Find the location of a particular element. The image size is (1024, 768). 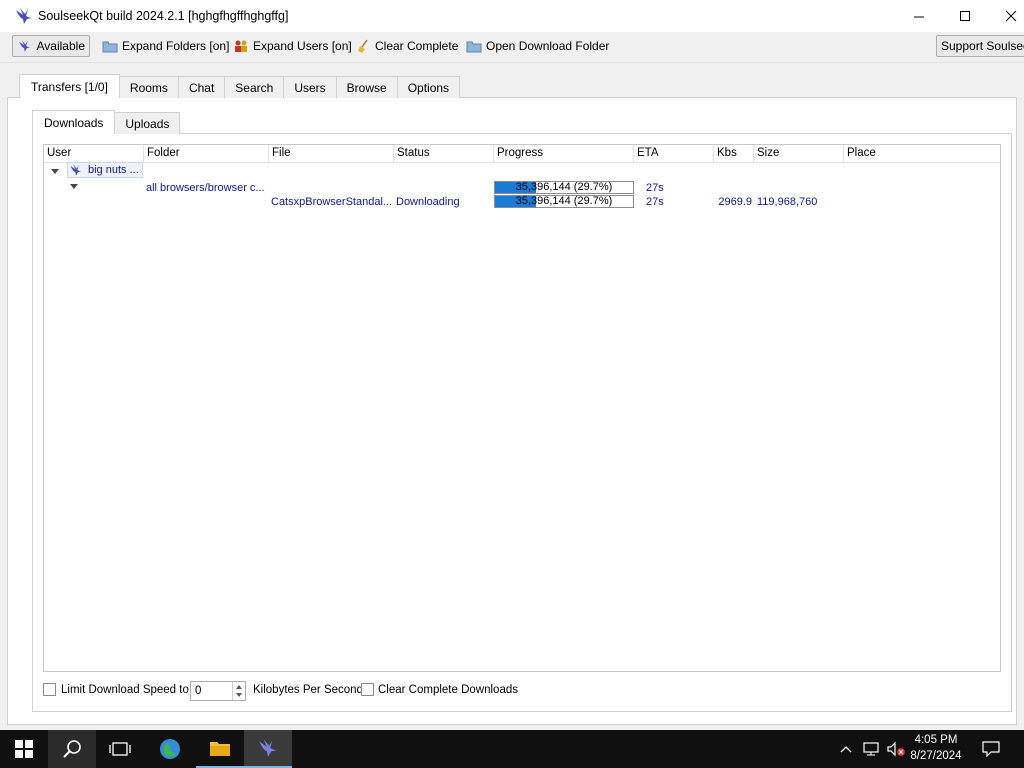

volume-muted-icon is located at coordinates (896, 749).